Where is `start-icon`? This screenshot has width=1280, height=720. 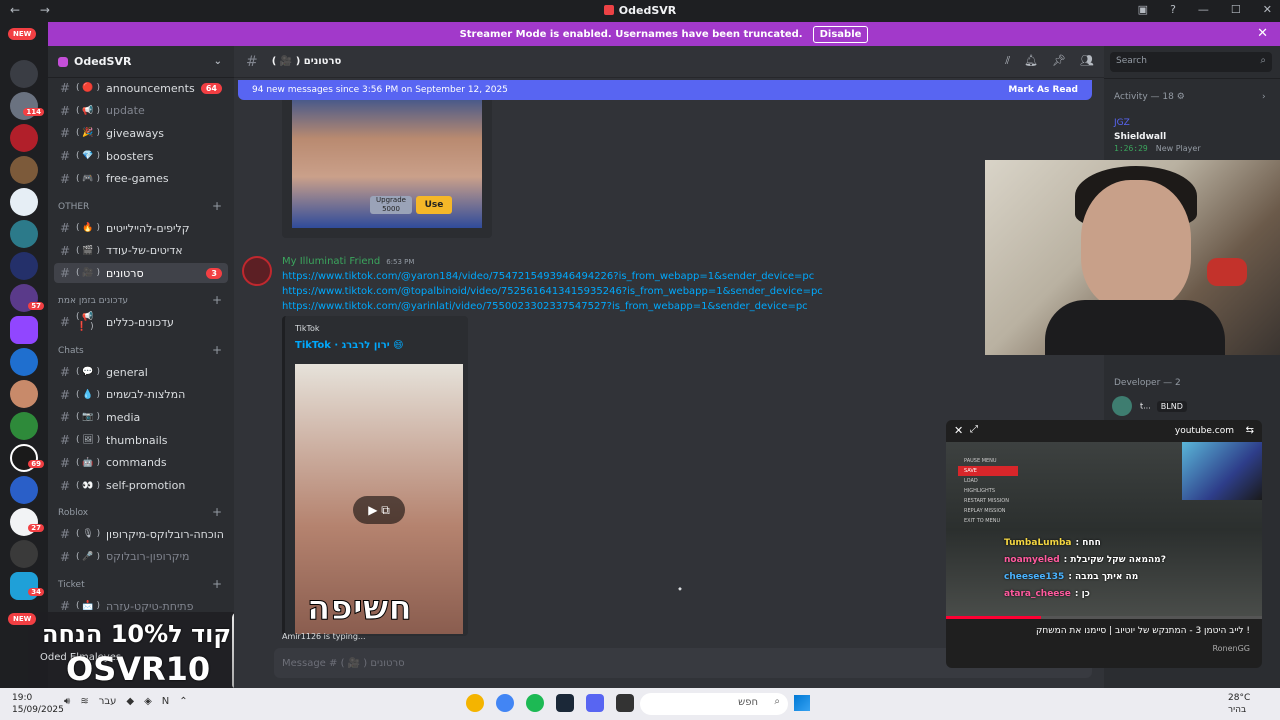
start-icon is located at coordinates (802, 703).